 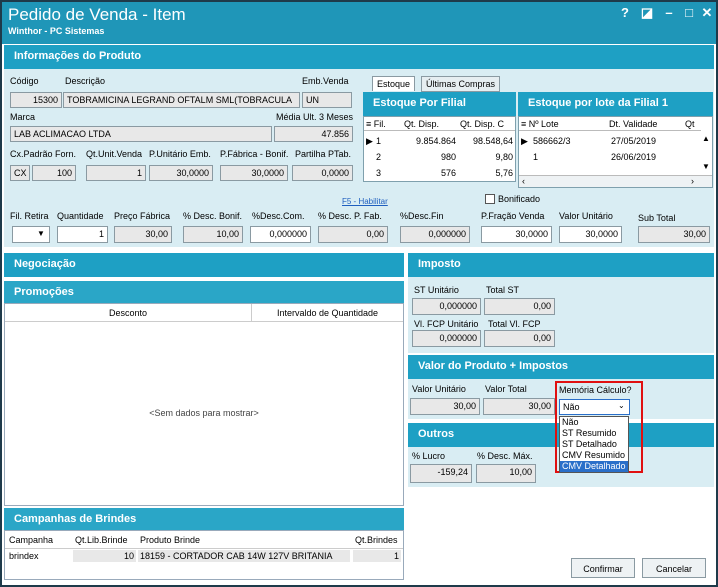 What do you see at coordinates (325, 81) in the screenshot?
I see `emb-venda-label: Emb.Venda` at bounding box center [325, 81].